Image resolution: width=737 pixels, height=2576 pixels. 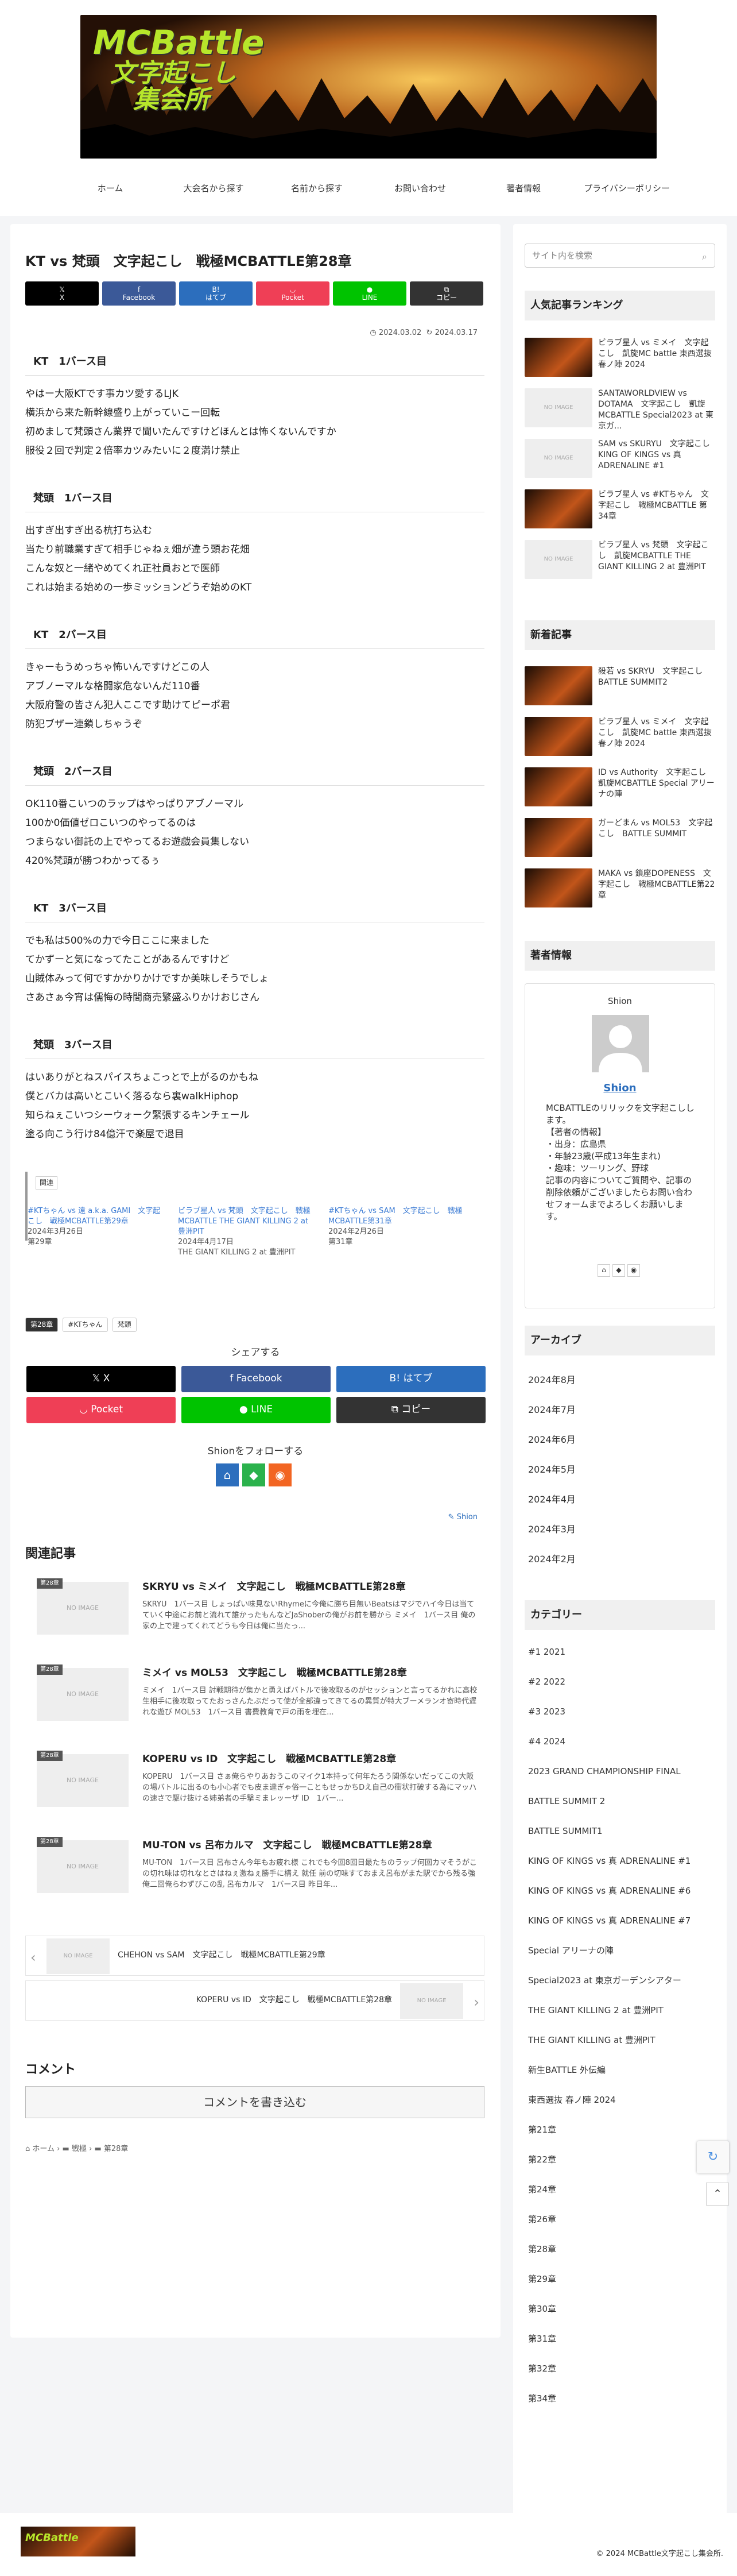 What do you see at coordinates (368, 87) in the screenshot?
I see `site-banner: MCBattle 文字起こし 集会所` at bounding box center [368, 87].